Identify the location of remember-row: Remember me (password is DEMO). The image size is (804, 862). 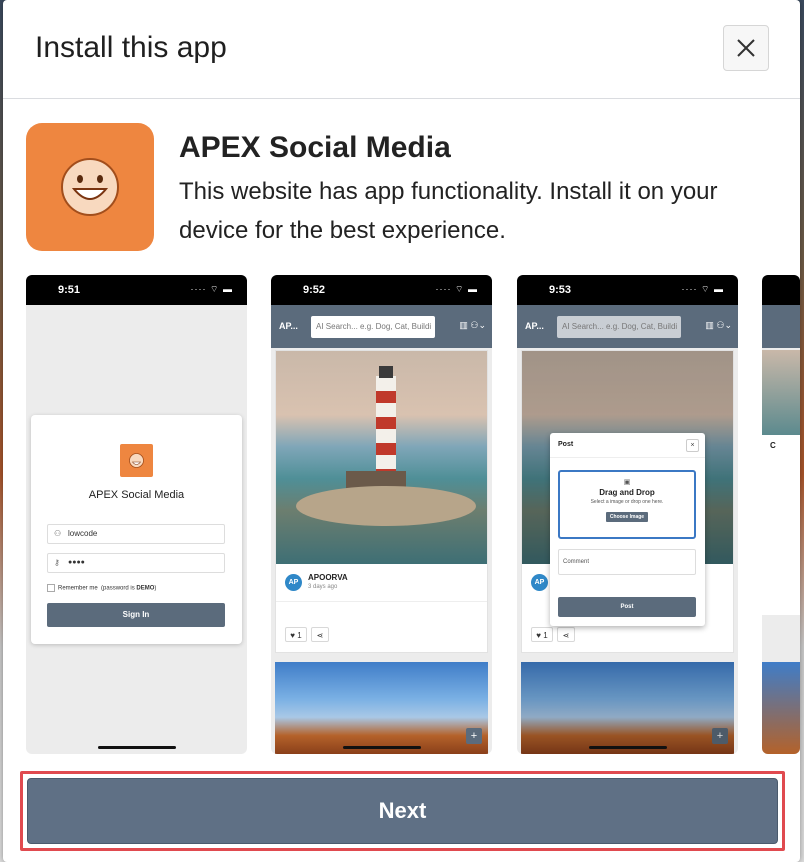
(101, 588).